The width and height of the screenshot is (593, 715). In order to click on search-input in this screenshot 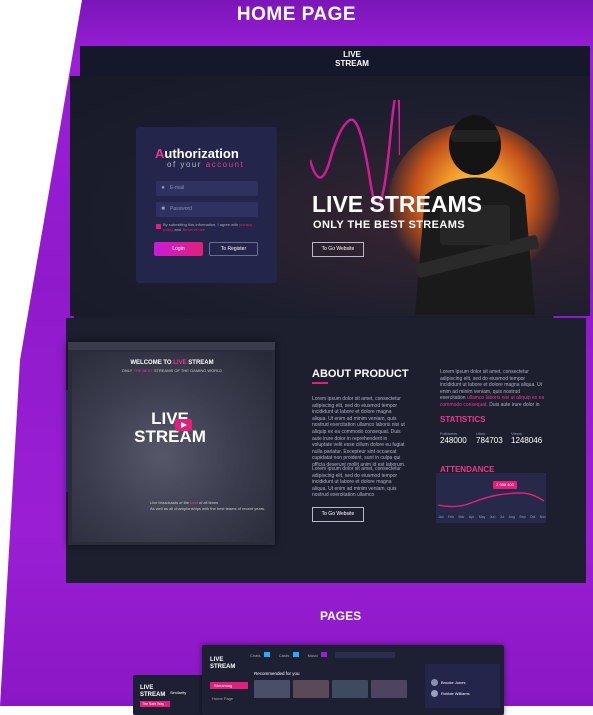, I will do `click(365, 655)`.